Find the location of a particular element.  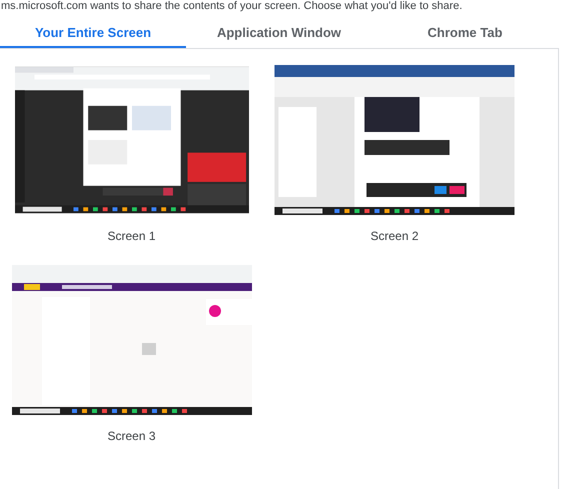

tab: Application Window is located at coordinates (279, 33).